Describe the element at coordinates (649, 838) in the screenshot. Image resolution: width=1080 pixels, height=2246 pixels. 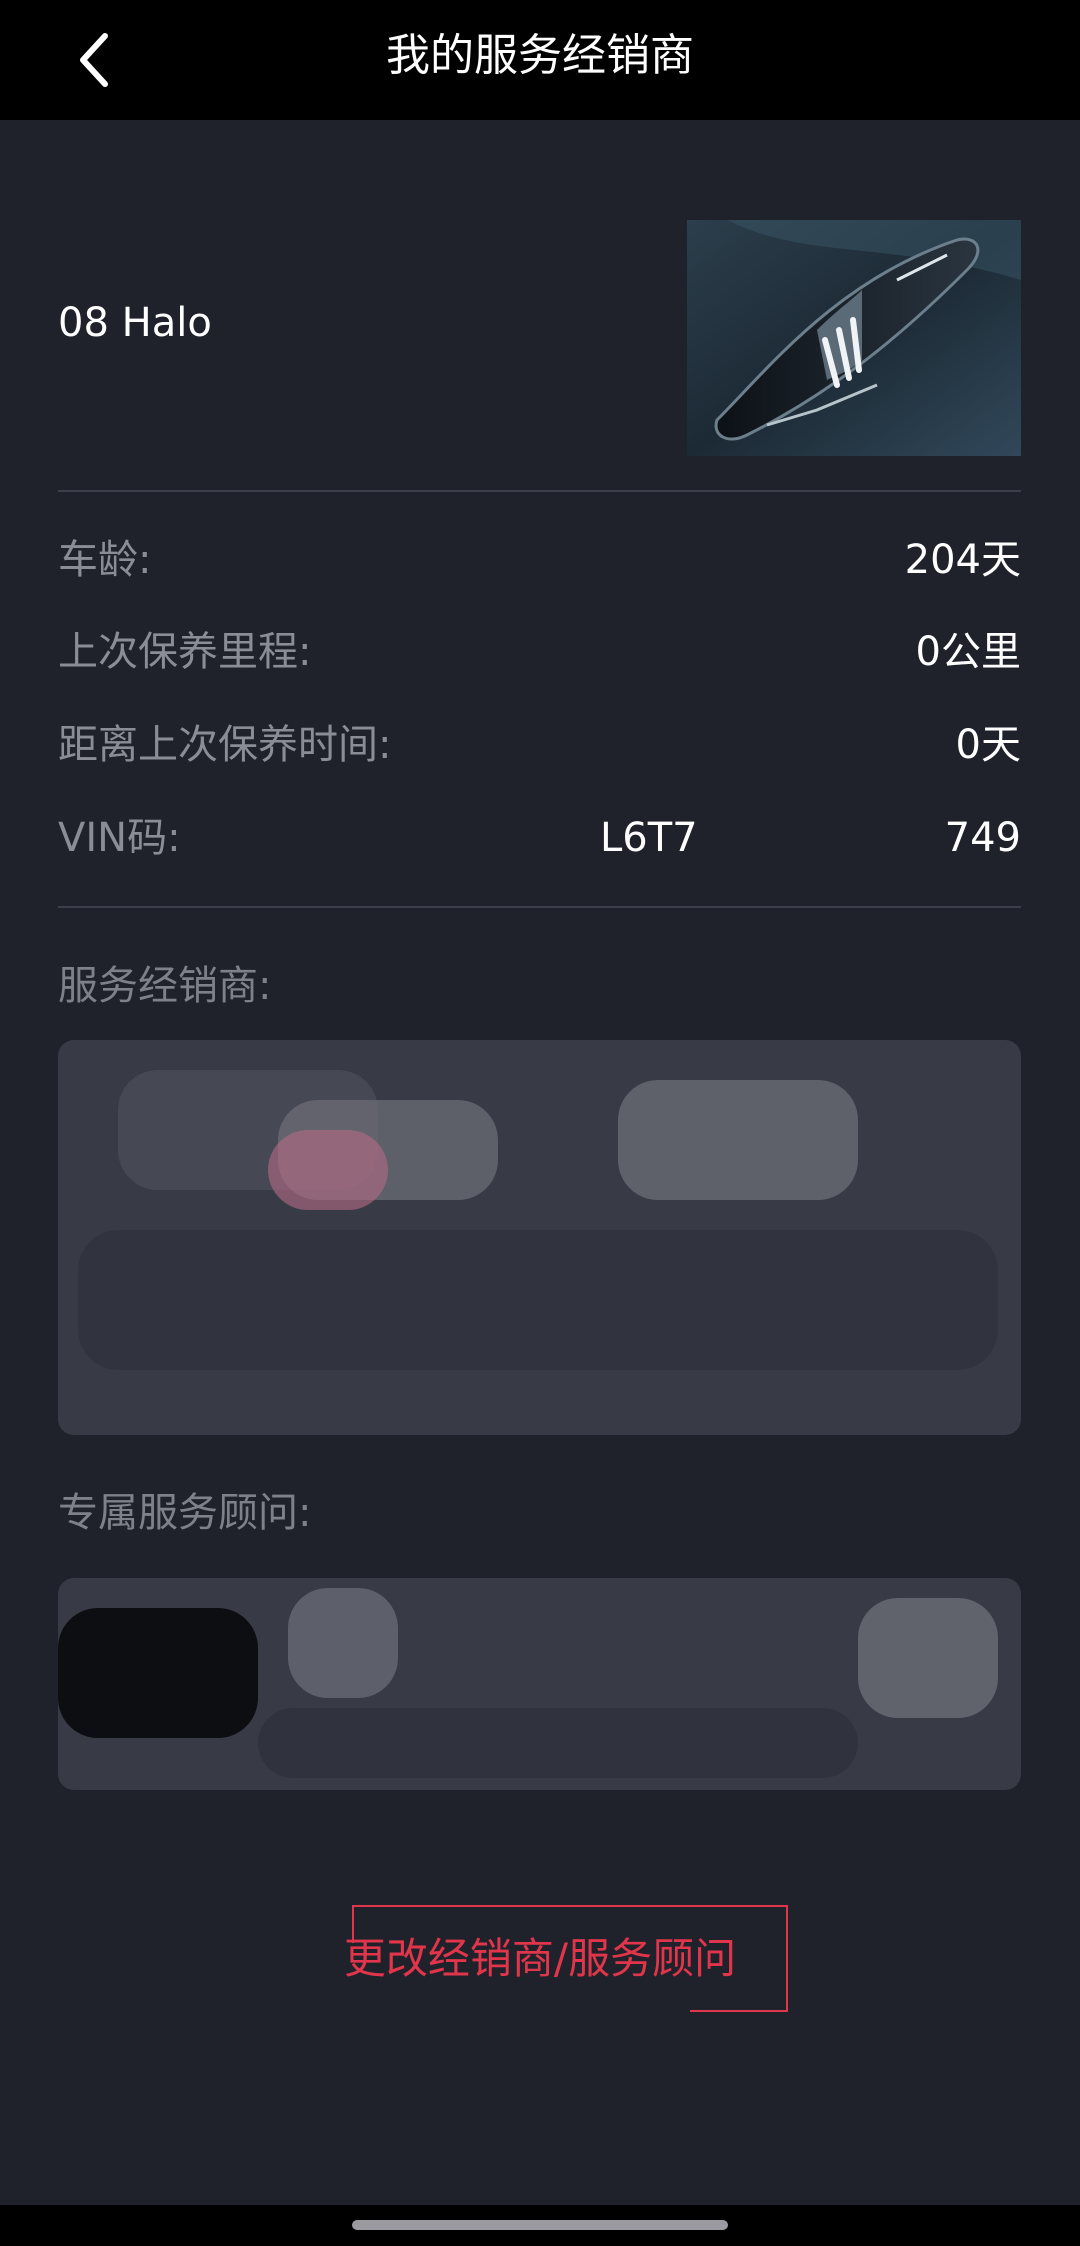
I see `vin-prefix: L6T7` at that location.